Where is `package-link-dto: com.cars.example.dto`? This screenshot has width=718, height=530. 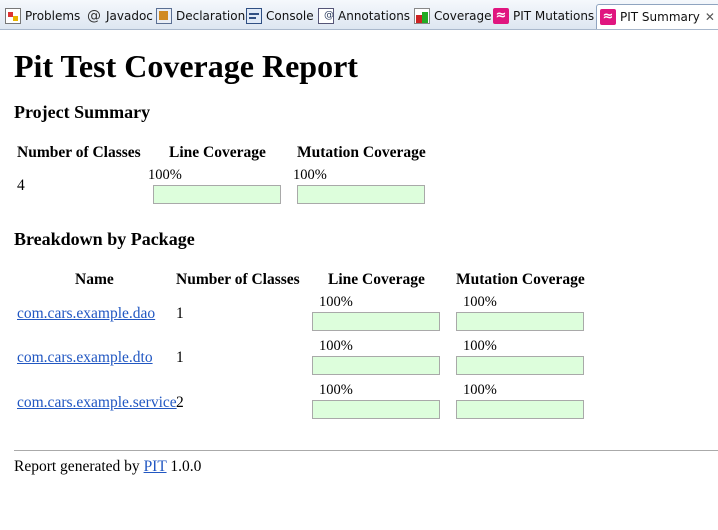
package-link-dto: com.cars.example.dto is located at coordinates (85, 357).